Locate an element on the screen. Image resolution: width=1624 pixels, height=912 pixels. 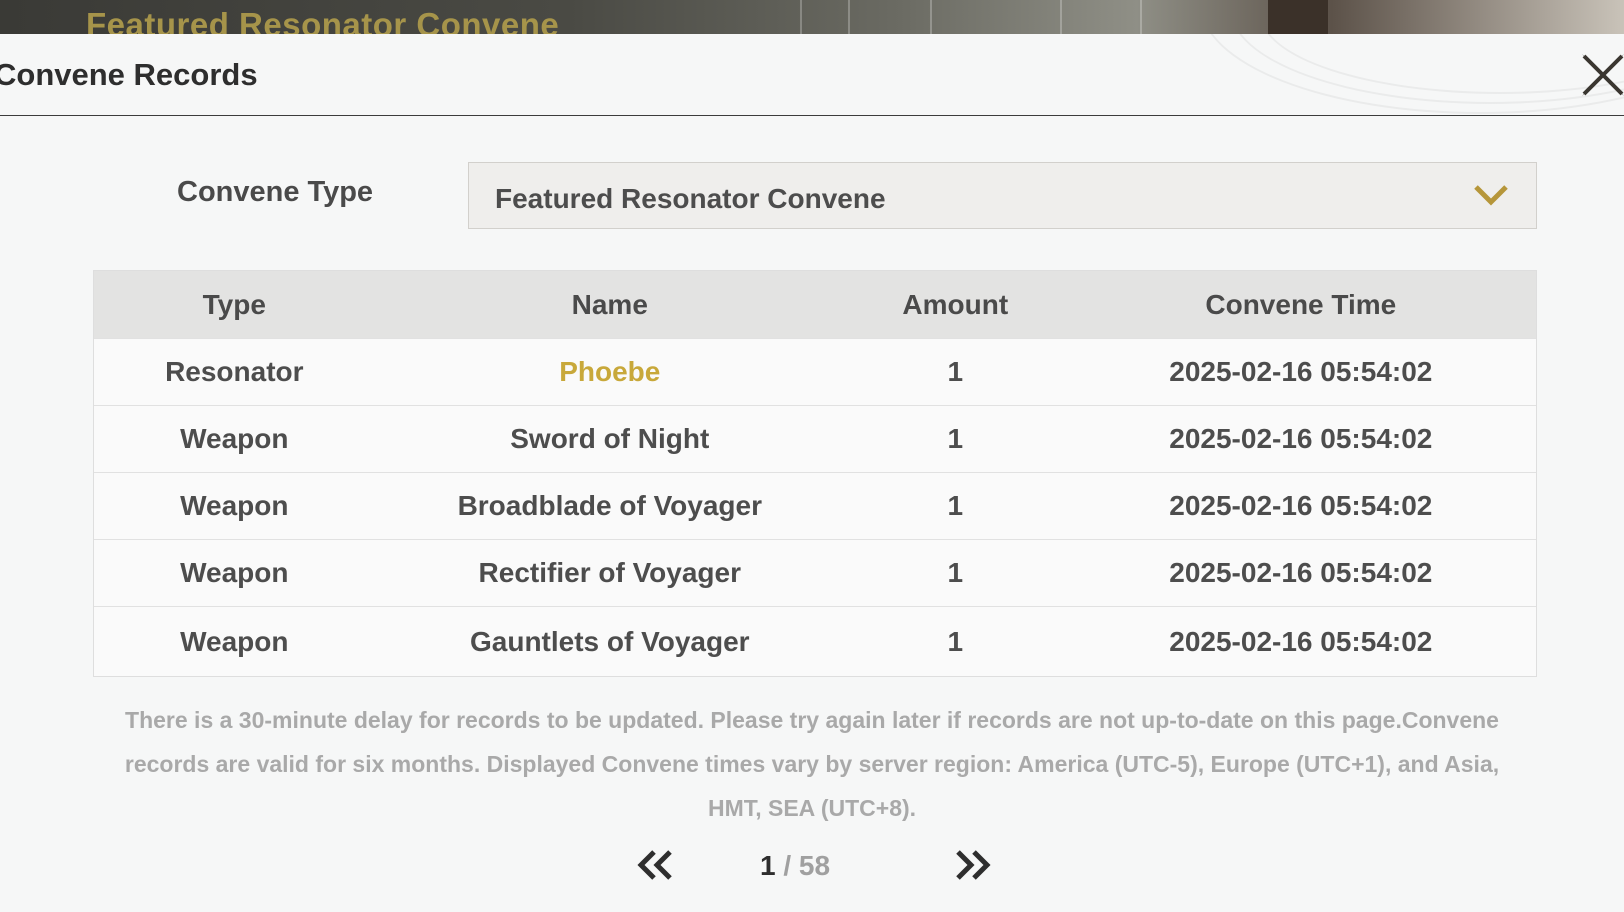
convene-type-label: Convene Type is located at coordinates (275, 192).